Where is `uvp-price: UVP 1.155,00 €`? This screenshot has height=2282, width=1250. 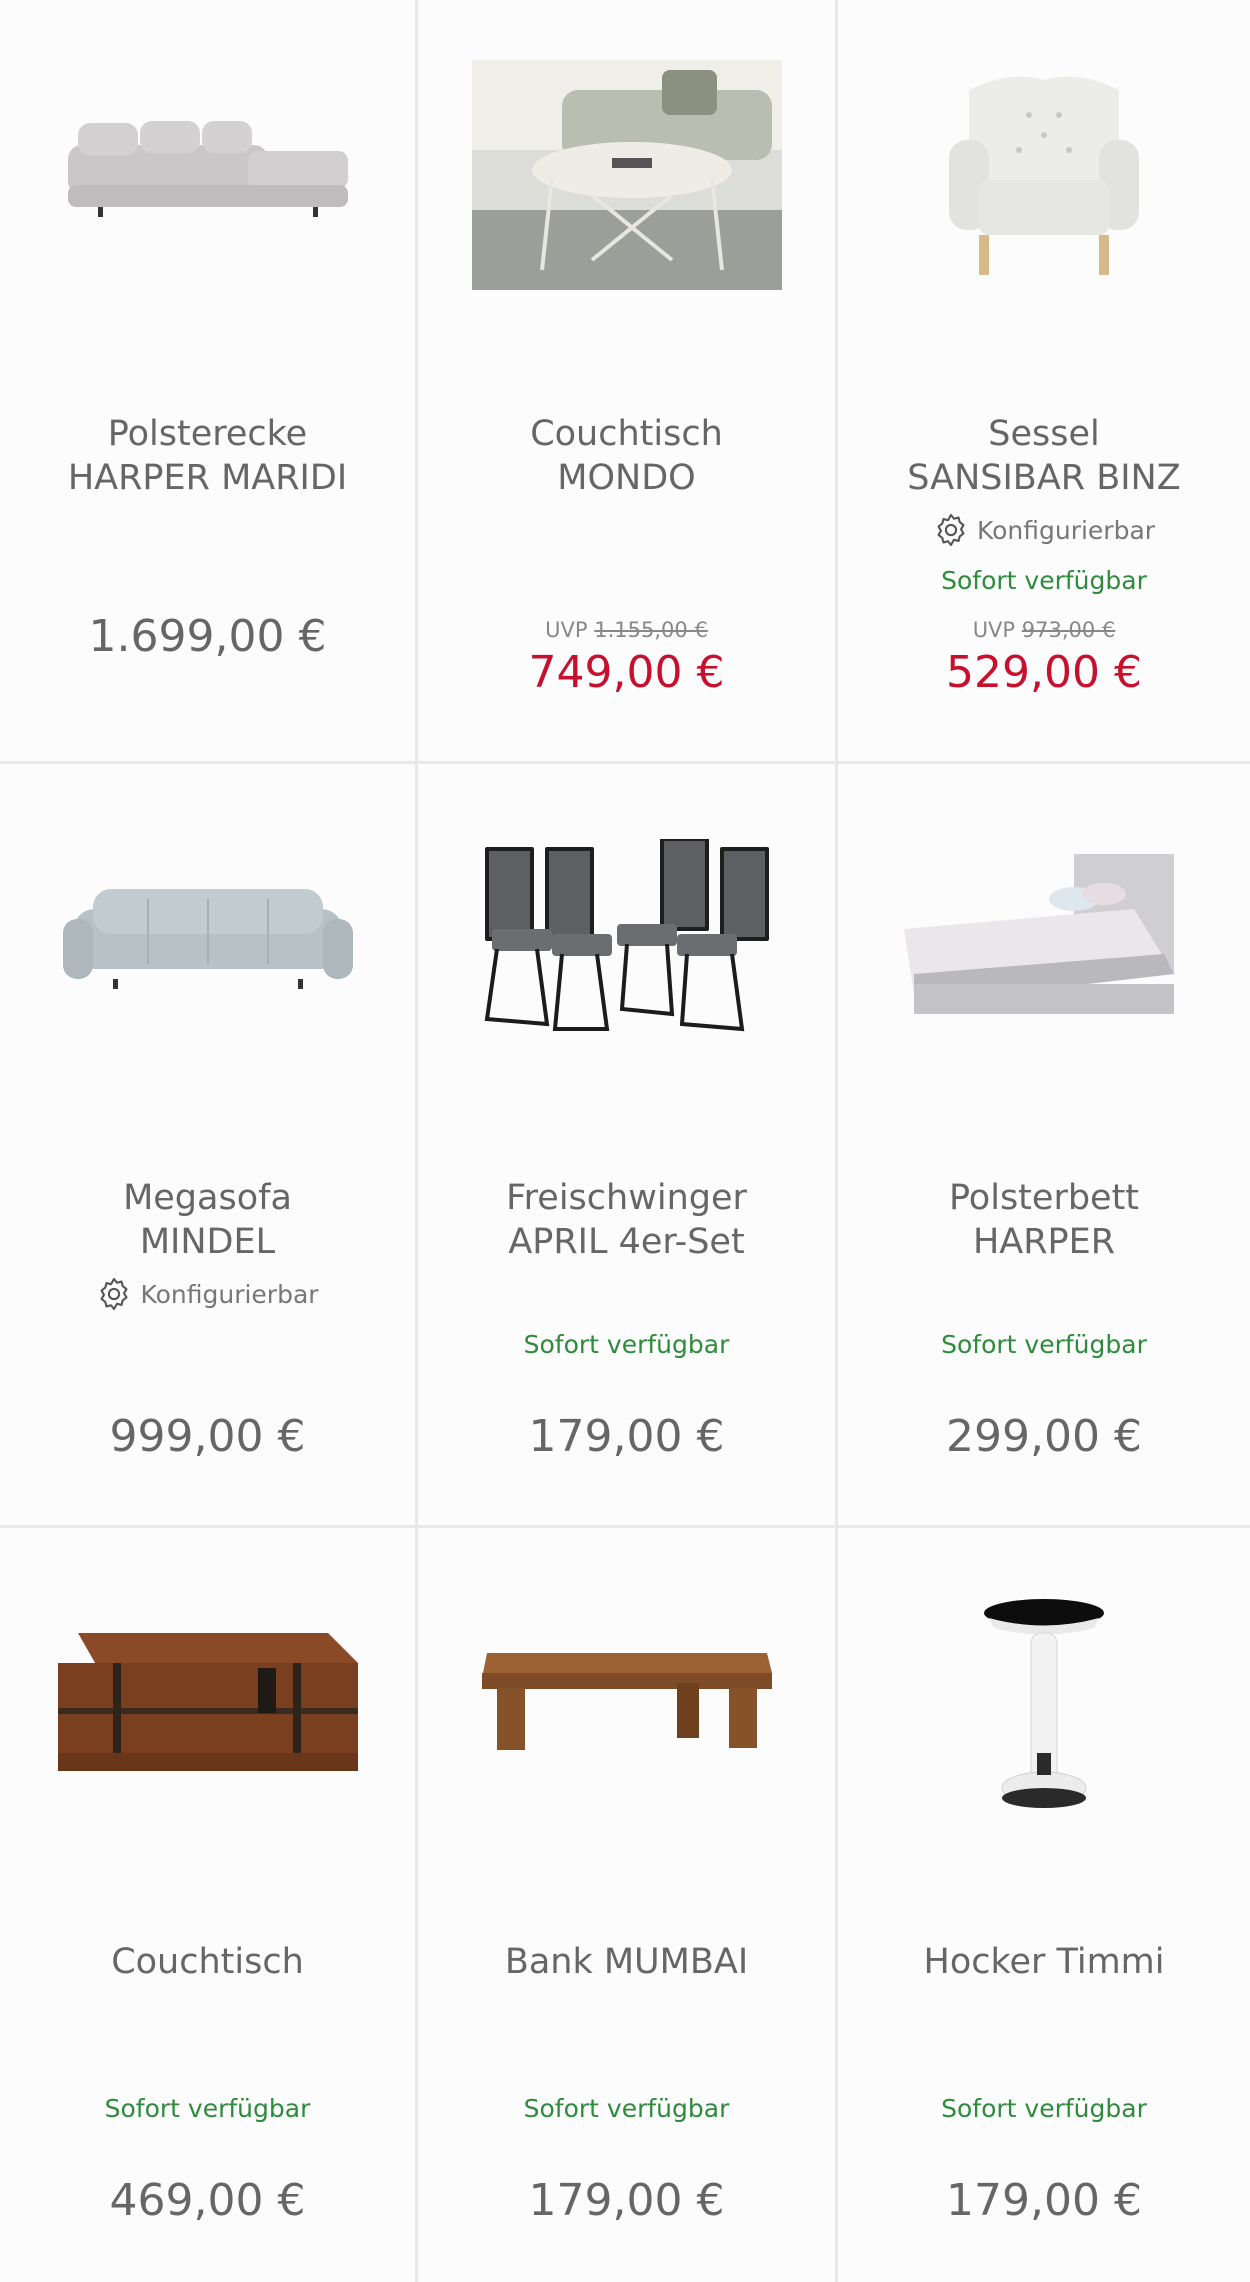
uvp-price: UVP 1.155,00 € is located at coordinates (626, 630).